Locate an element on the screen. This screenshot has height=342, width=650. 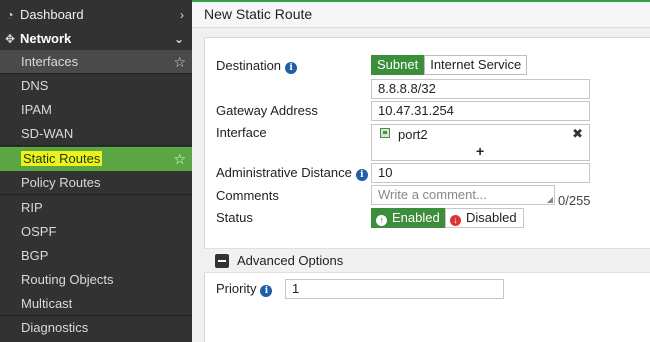
page-title: New Static Route is located at coordinates (258, 14).